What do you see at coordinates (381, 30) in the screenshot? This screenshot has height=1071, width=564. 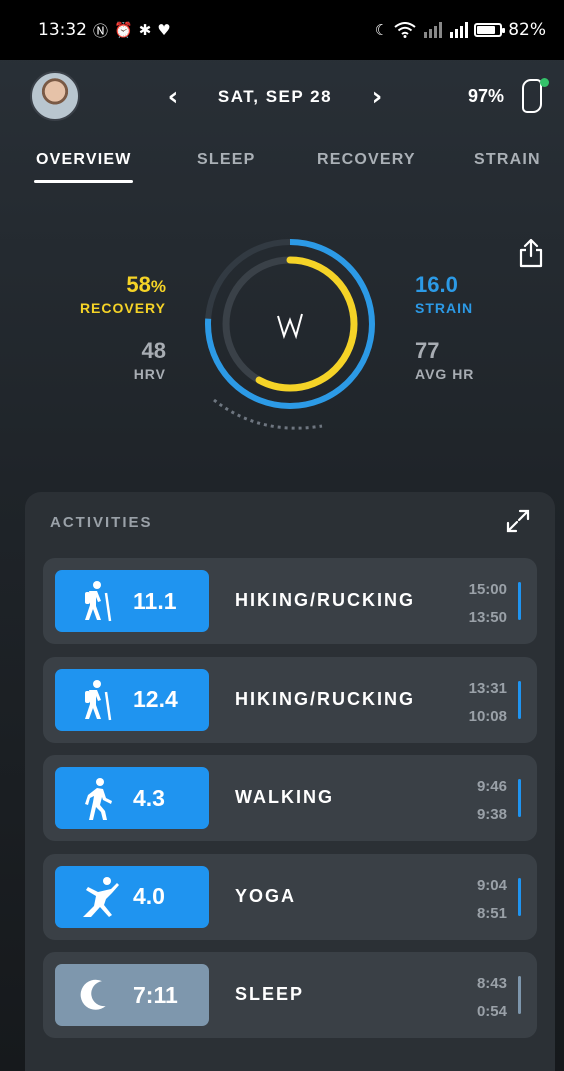 I see `do-not-disturb-moon-icon: ☾` at bounding box center [381, 30].